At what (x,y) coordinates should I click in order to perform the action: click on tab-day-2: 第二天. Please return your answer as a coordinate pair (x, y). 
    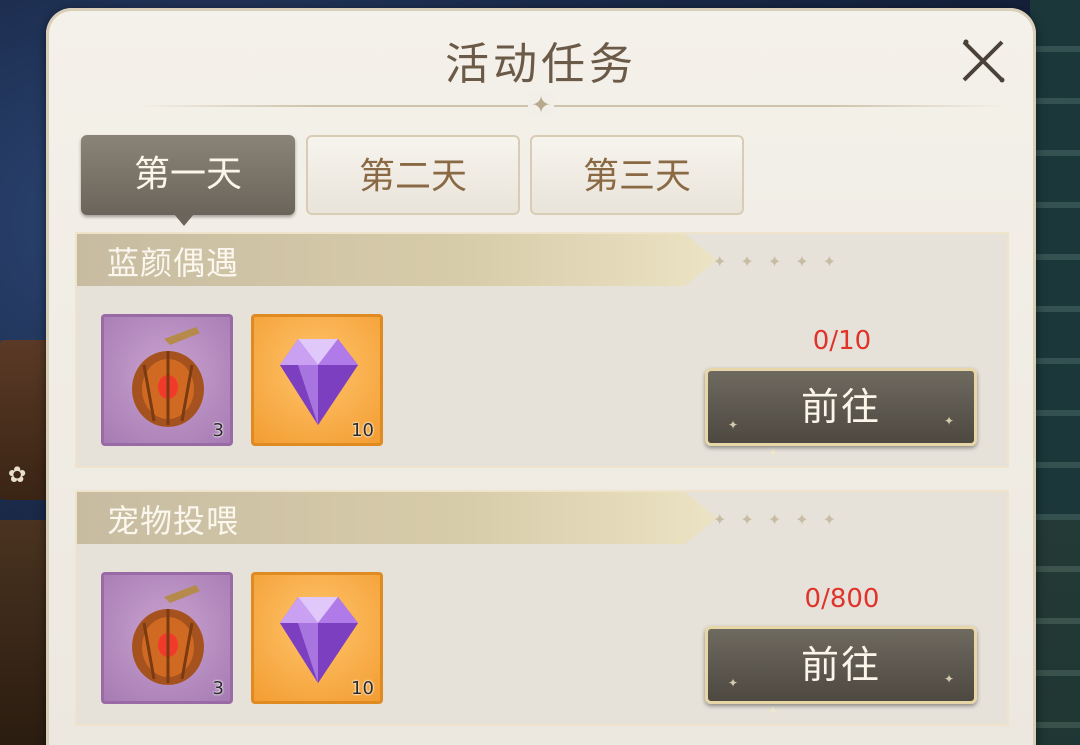
    Looking at the image, I should click on (413, 175).